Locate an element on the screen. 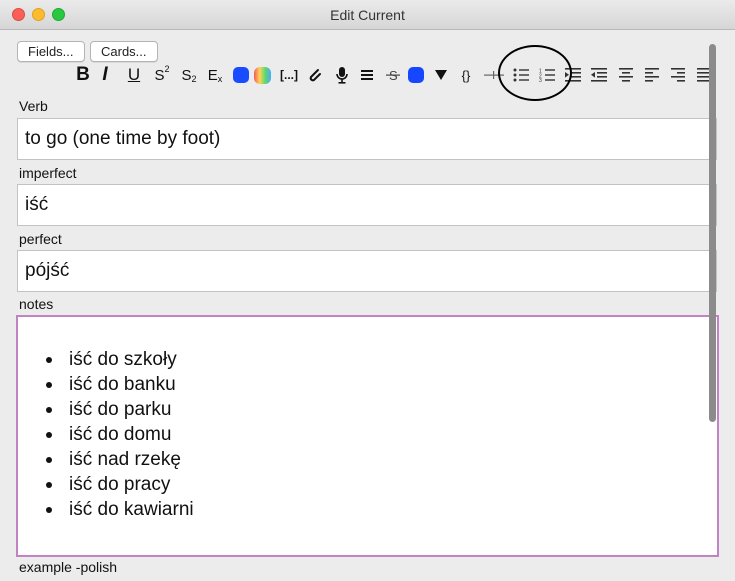 The width and height of the screenshot is (735, 581). subscript-button: S2 is located at coordinates (189, 75).